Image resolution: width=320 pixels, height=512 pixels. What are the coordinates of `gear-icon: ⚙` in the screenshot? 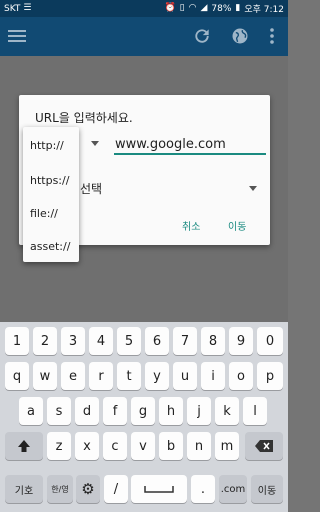 It's located at (88, 489).